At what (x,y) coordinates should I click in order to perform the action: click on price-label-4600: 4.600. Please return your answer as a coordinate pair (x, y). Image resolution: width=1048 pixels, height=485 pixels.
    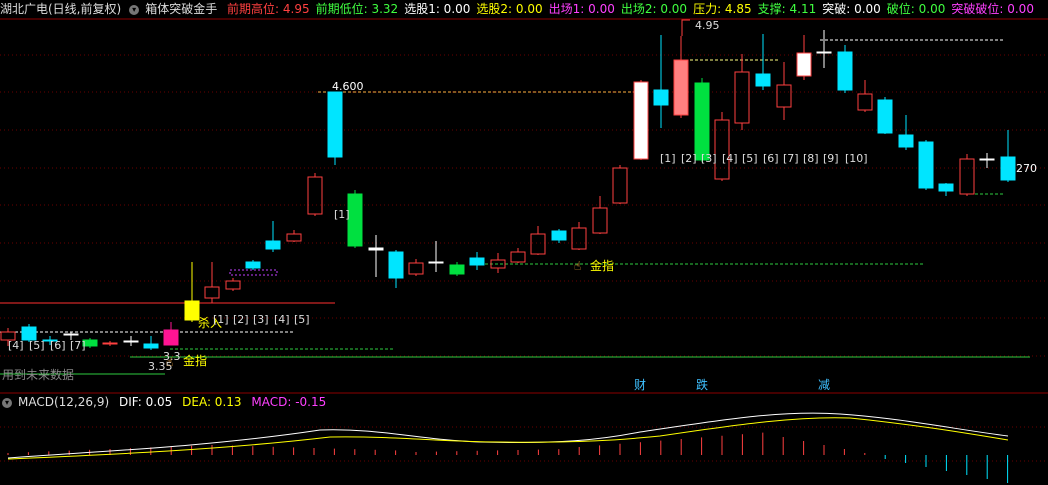
    Looking at the image, I should click on (348, 86).